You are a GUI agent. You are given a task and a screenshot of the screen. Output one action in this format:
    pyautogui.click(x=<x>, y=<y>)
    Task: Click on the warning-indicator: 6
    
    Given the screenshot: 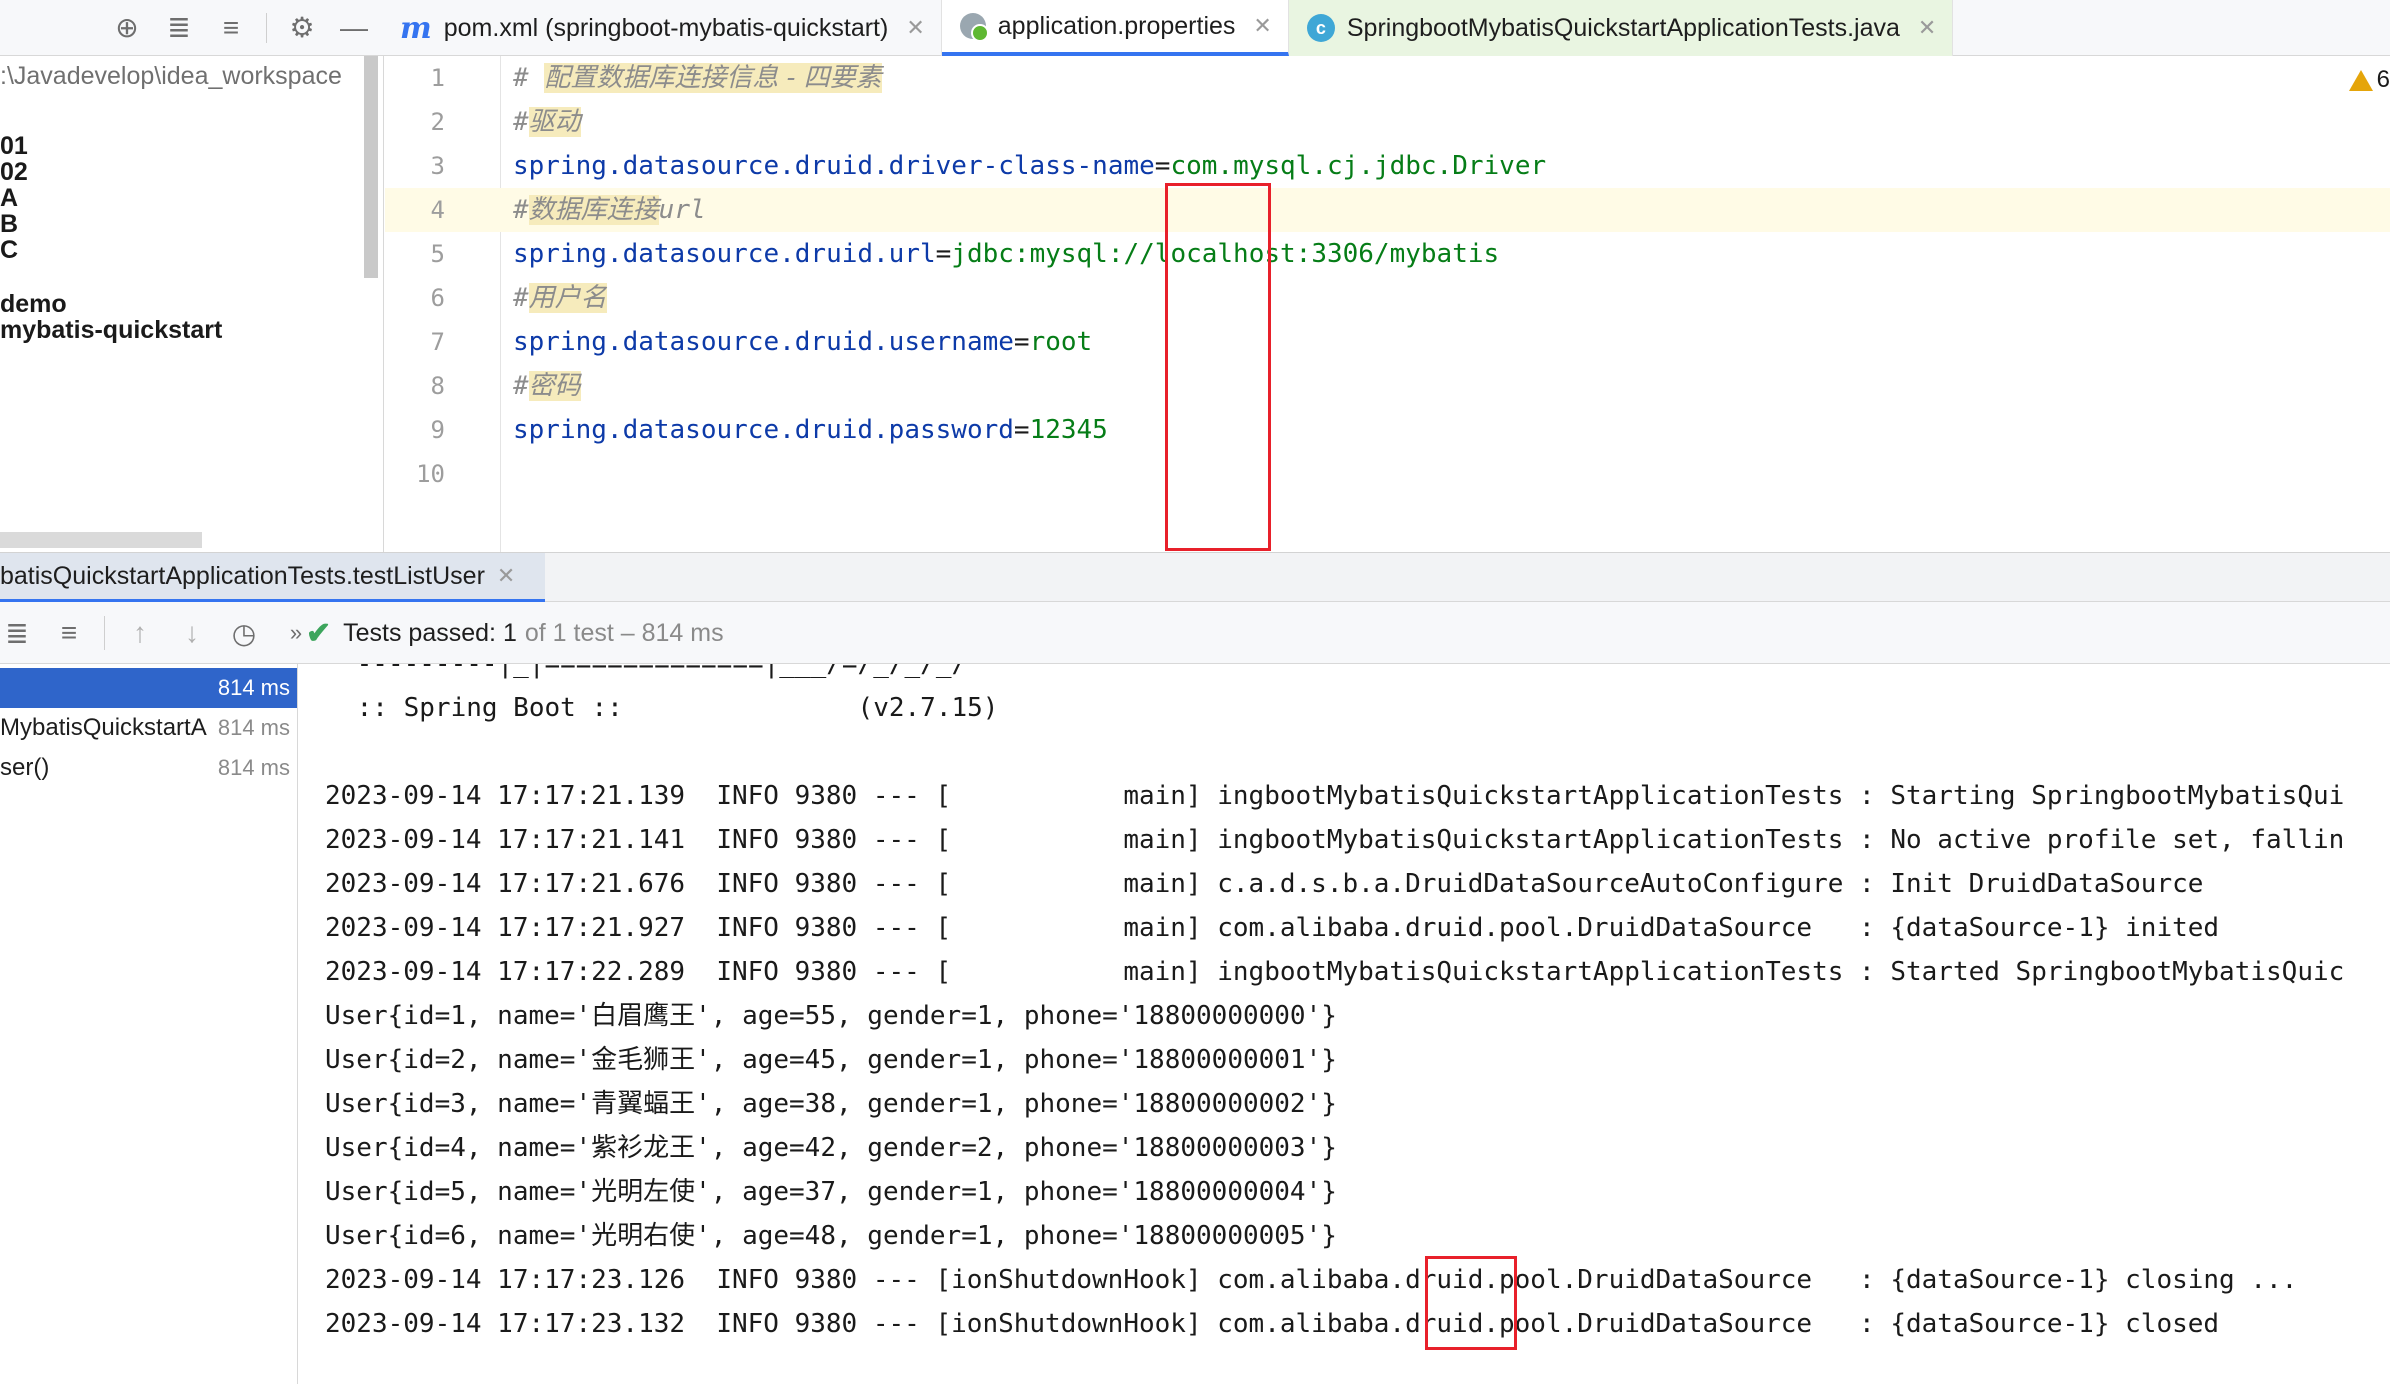 What is the action you would take?
    pyautogui.click(x=2369, y=80)
    